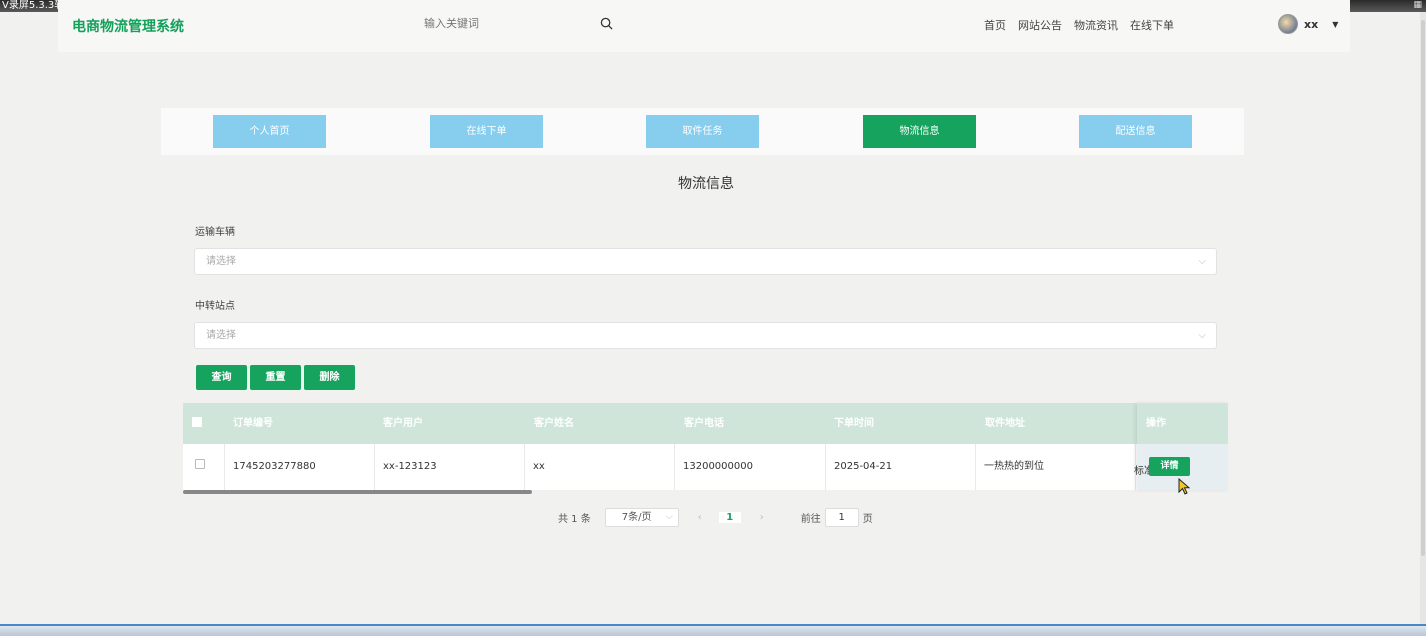 The width and height of the screenshot is (1426, 636). Describe the element at coordinates (197, 422) in the screenshot. I see `select-all-checkbox` at that location.